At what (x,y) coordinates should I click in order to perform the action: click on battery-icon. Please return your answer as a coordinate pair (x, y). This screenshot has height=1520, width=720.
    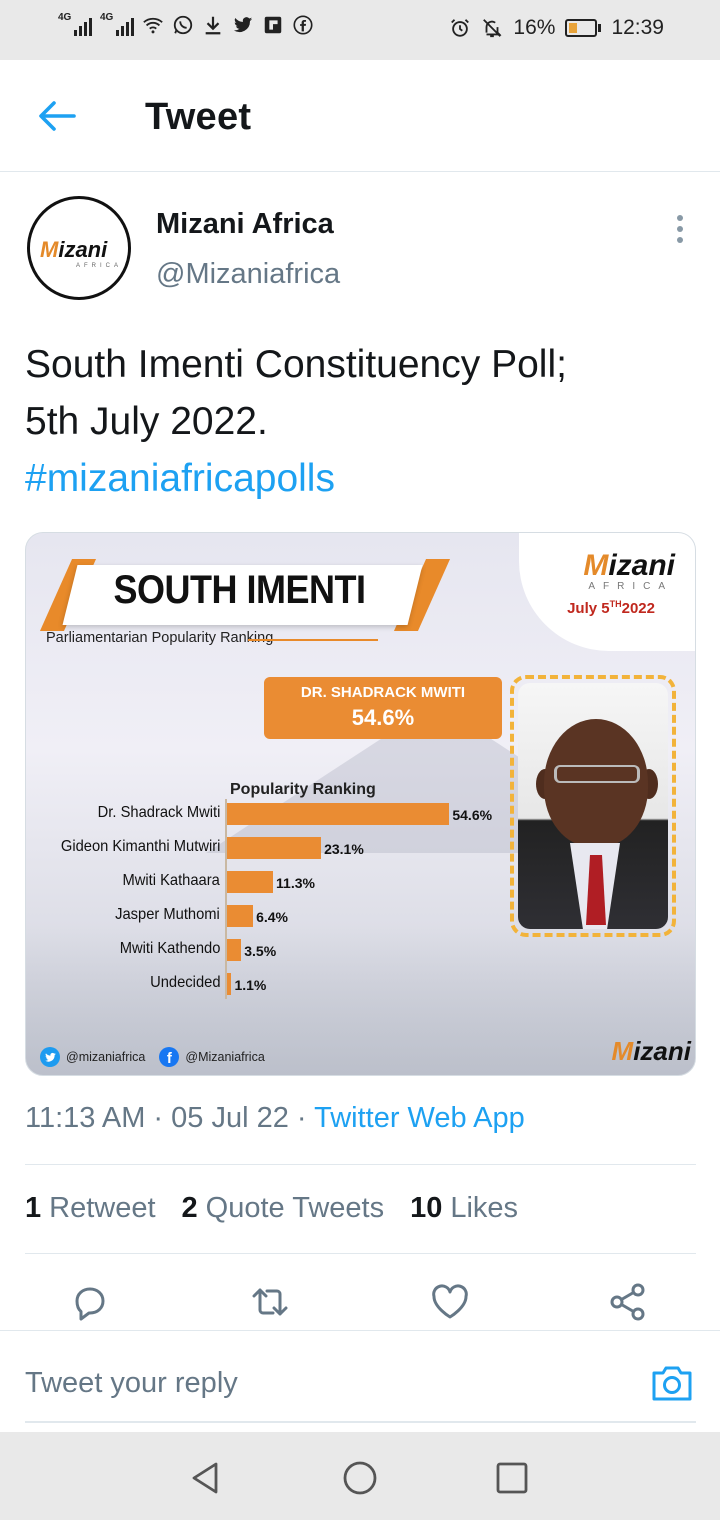
    Looking at the image, I should click on (583, 28).